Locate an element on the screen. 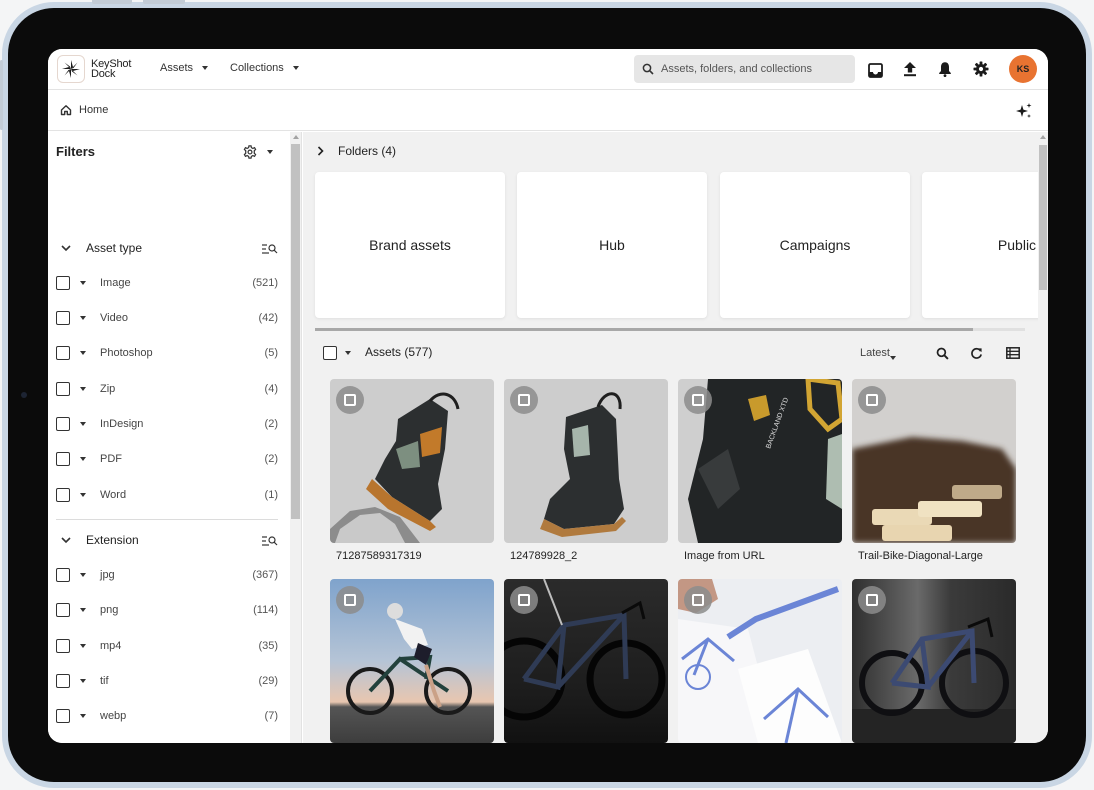 The height and width of the screenshot is (790, 1094). breadcrumb-home: Home is located at coordinates (93, 110).